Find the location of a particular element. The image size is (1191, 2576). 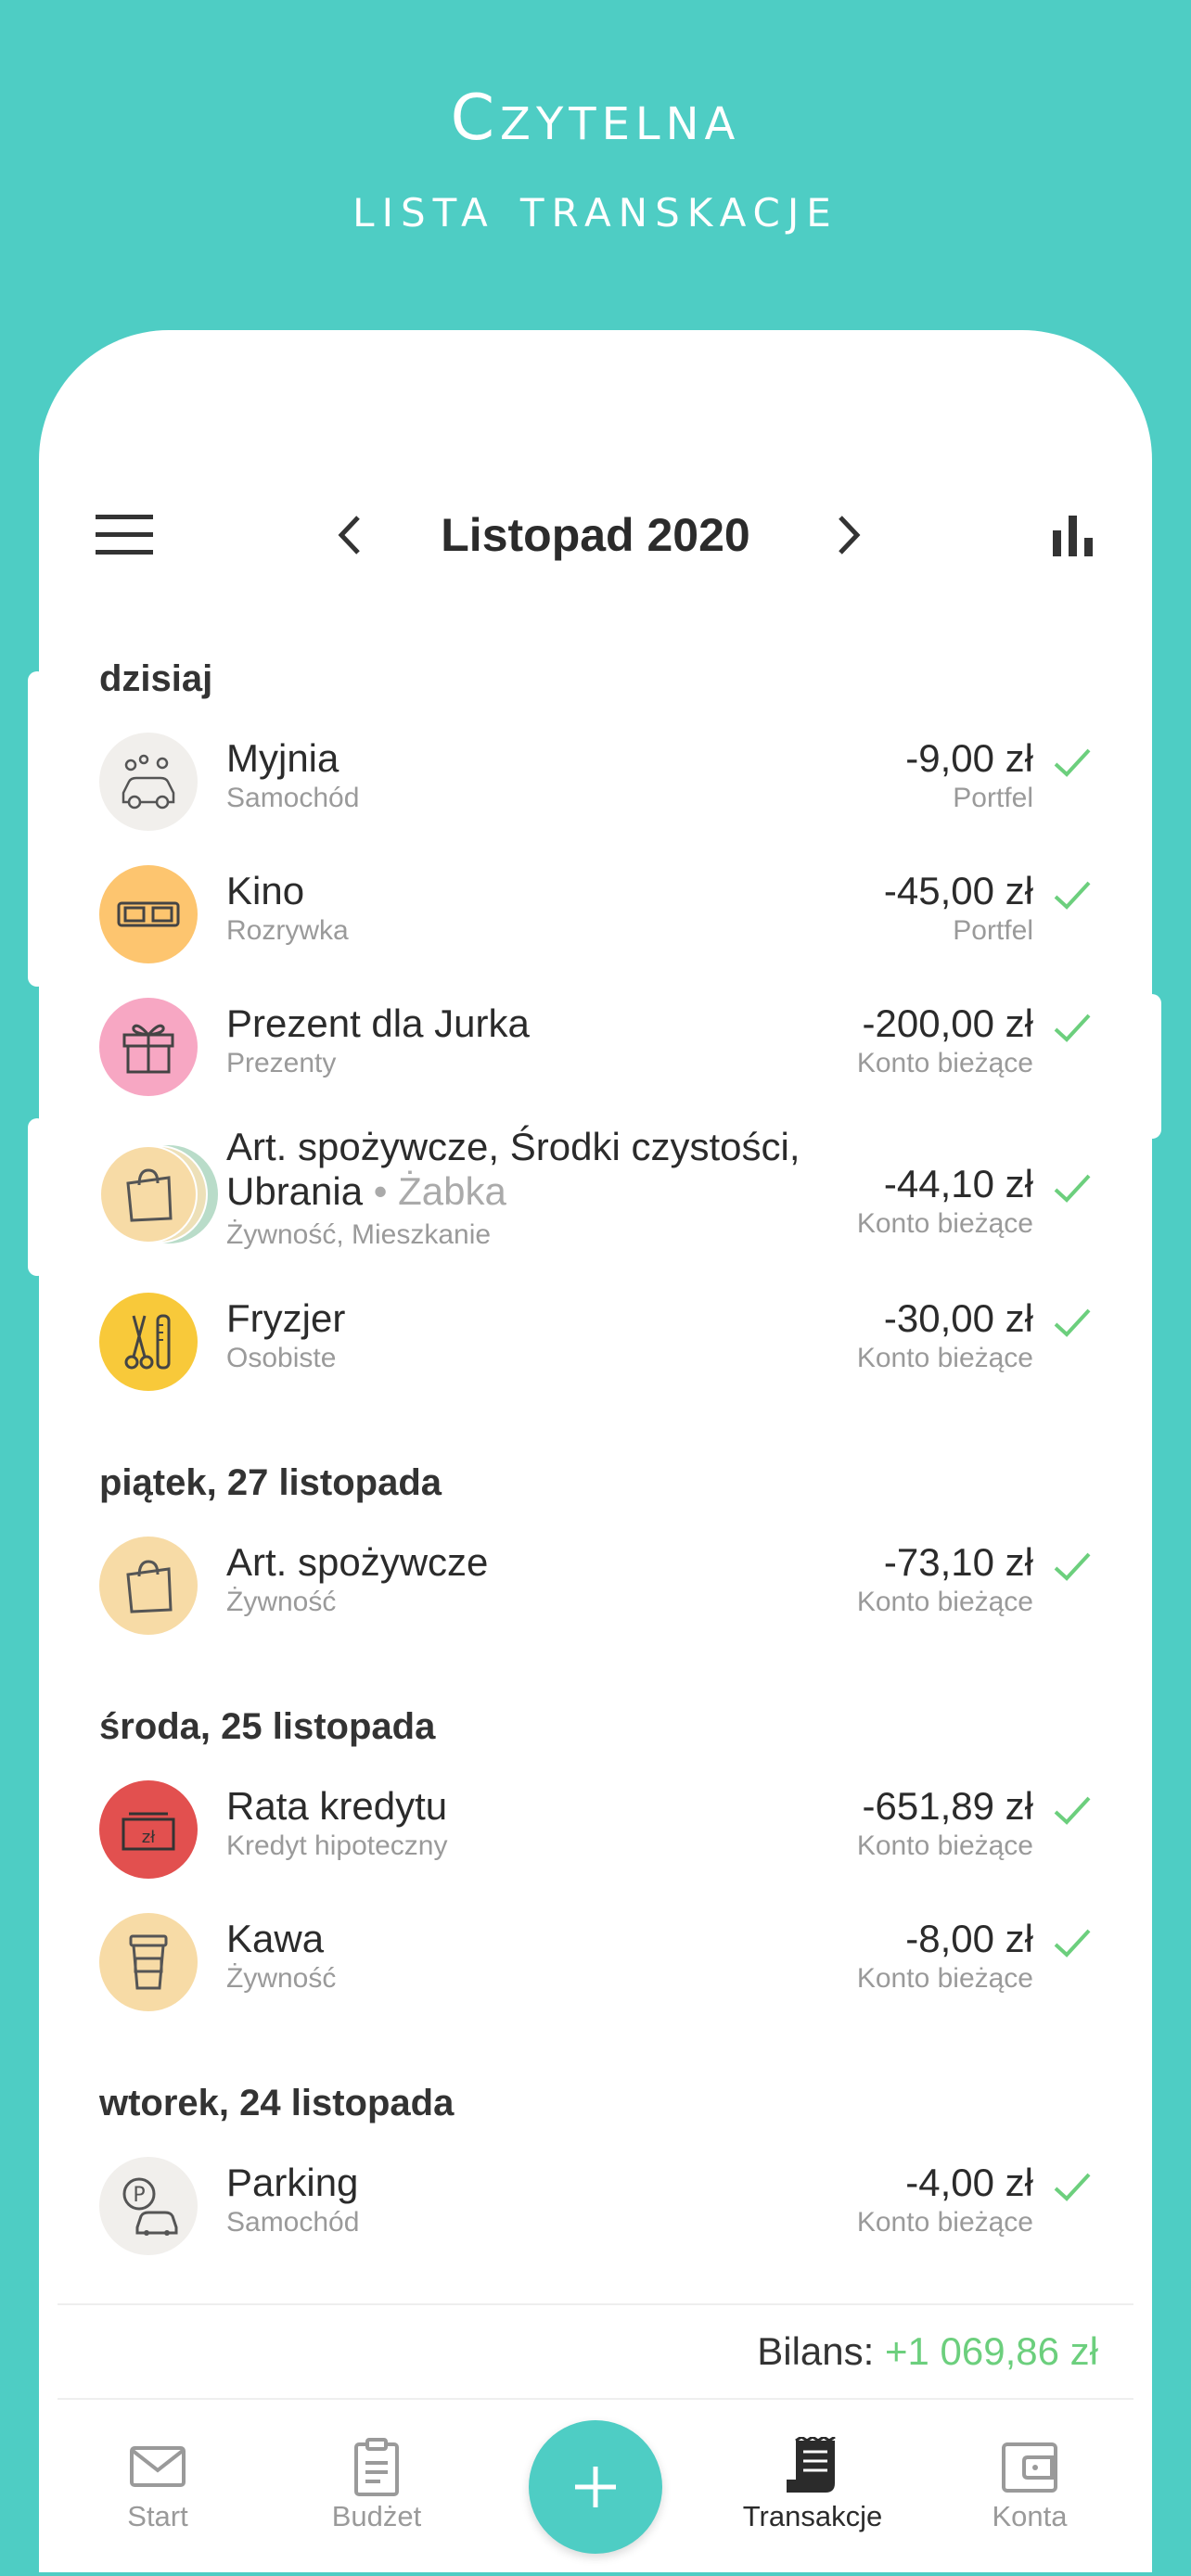

promo-title-line1: Czytelna is located at coordinates (595, 118).